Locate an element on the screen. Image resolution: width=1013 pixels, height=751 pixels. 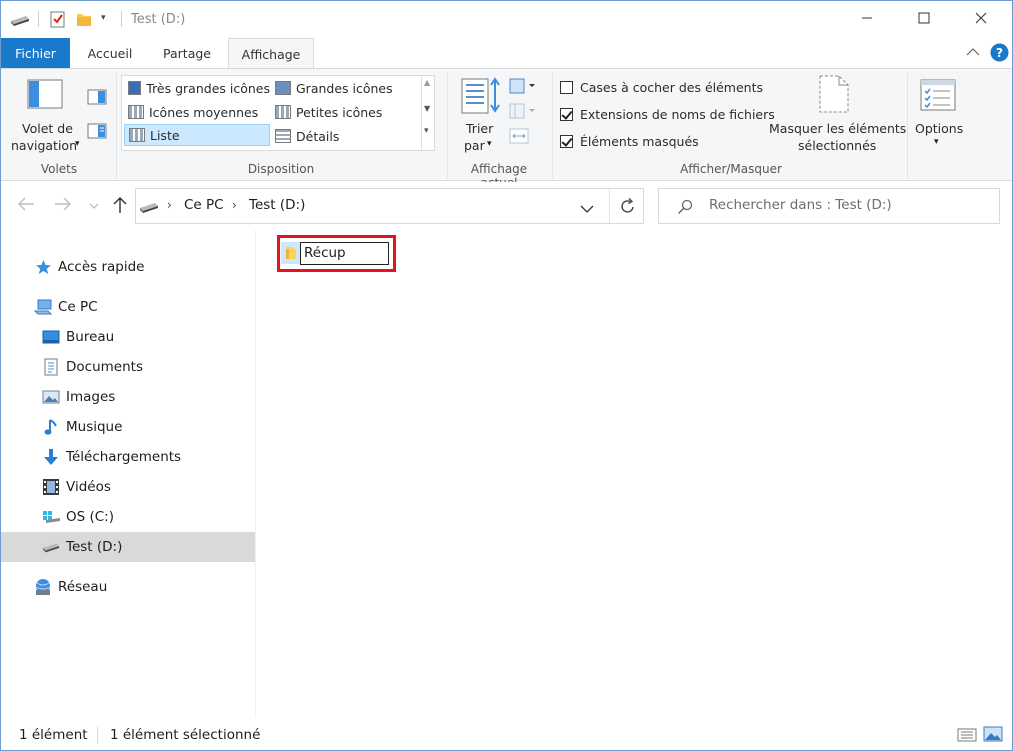
maximize-button is located at coordinates (924, 19).